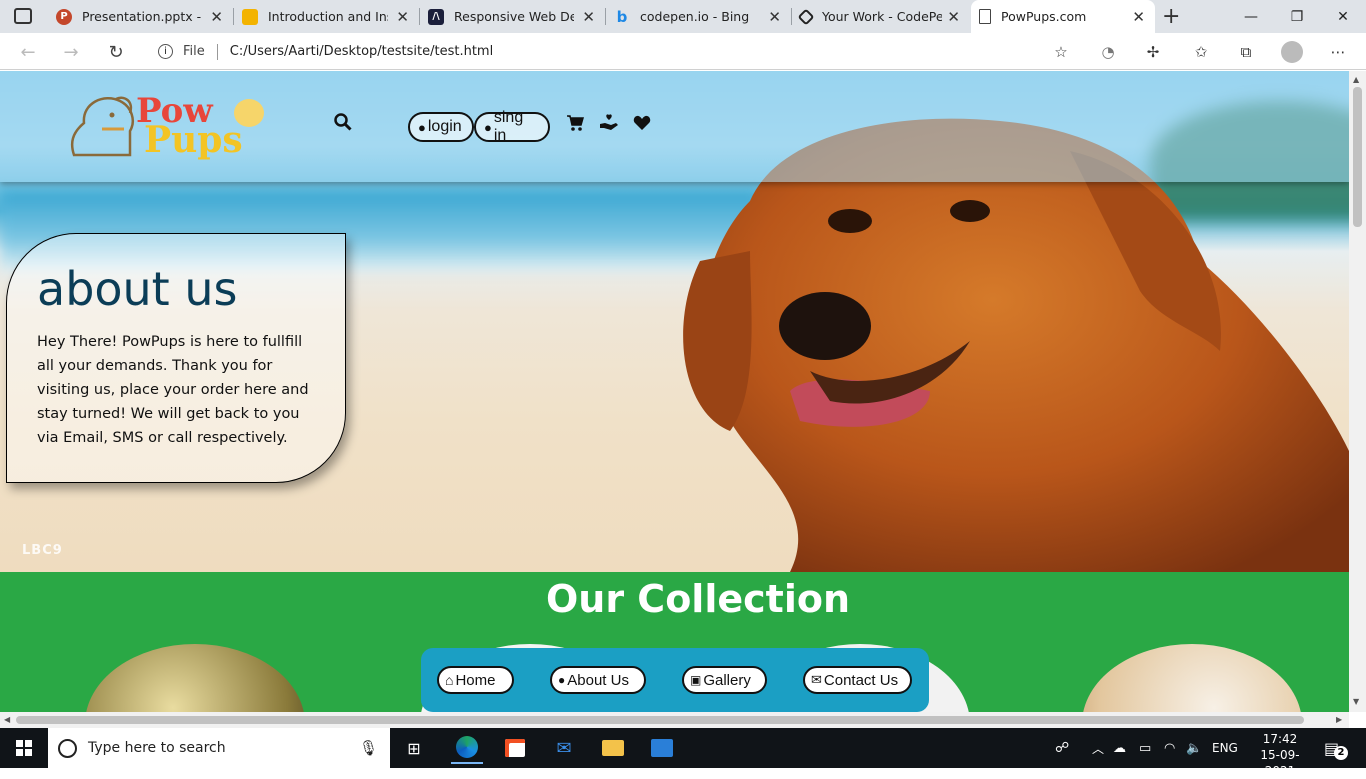 This screenshot has width=1366, height=779. I want to click on search-placeholder: Type here to search, so click(157, 748).